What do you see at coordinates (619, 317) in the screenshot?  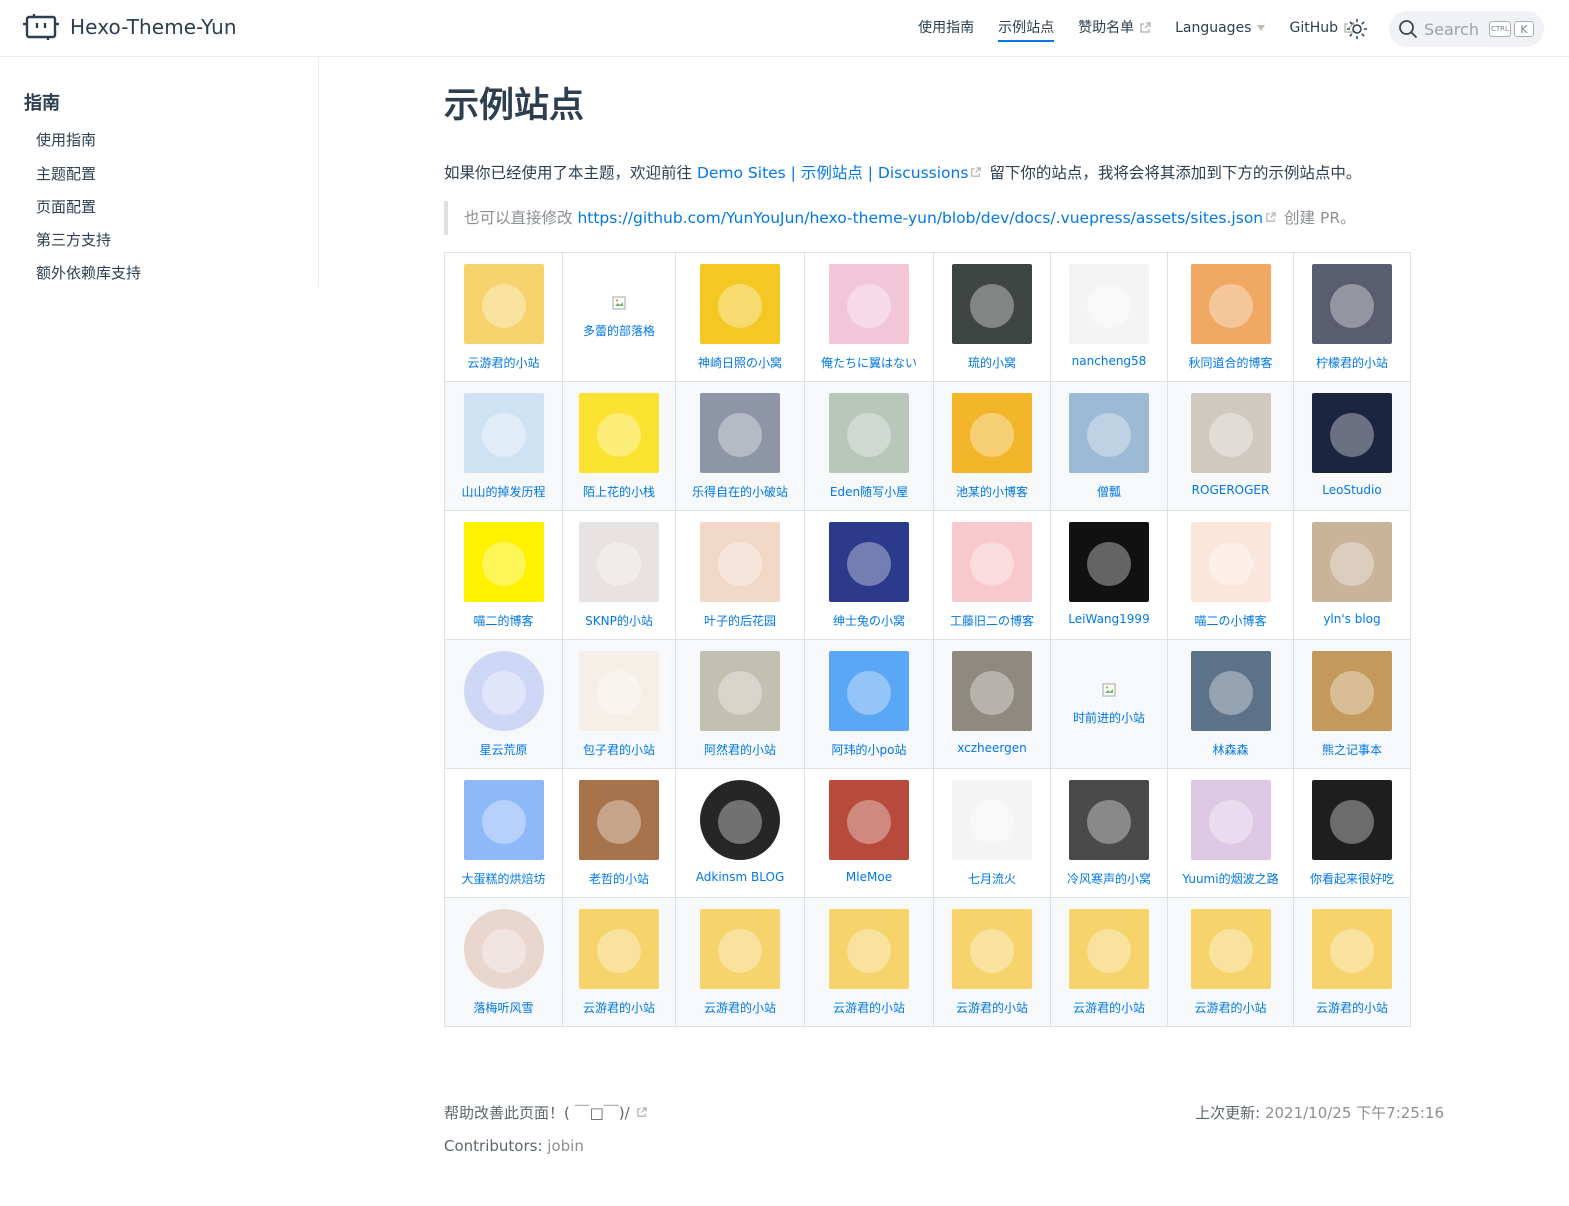 I see `site-card: 多蕾的部落格` at bounding box center [619, 317].